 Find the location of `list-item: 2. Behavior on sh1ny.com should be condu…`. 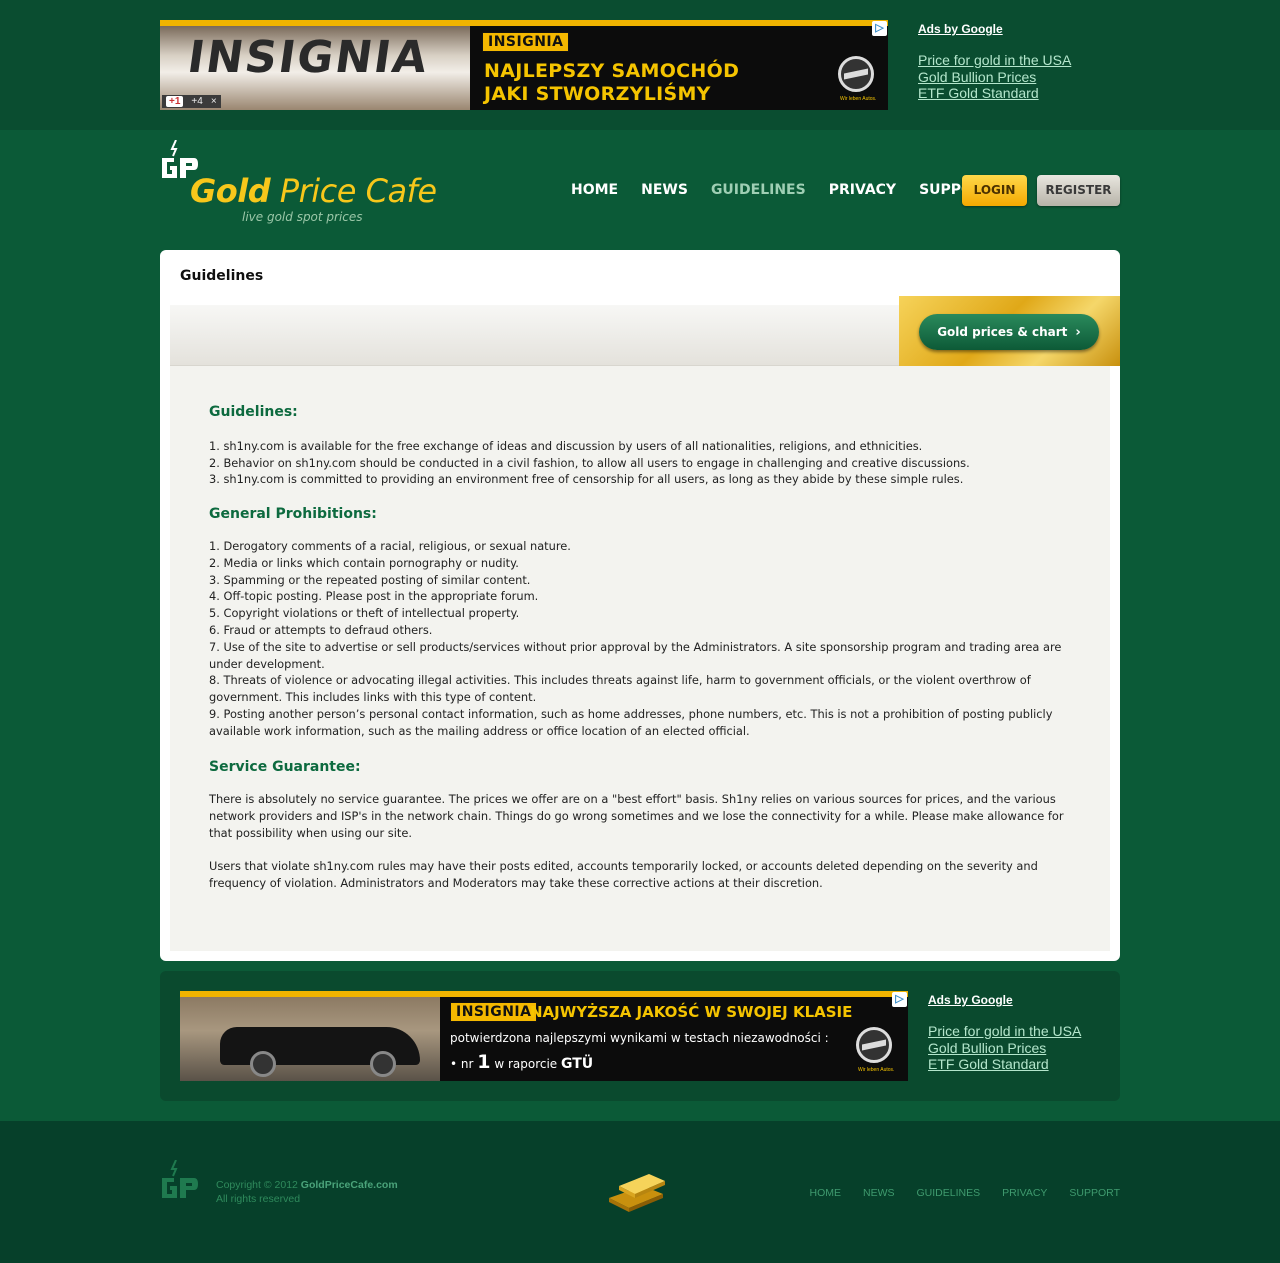

list-item: 2. Behavior on sh1ny.com should be condu… is located at coordinates (589, 462).